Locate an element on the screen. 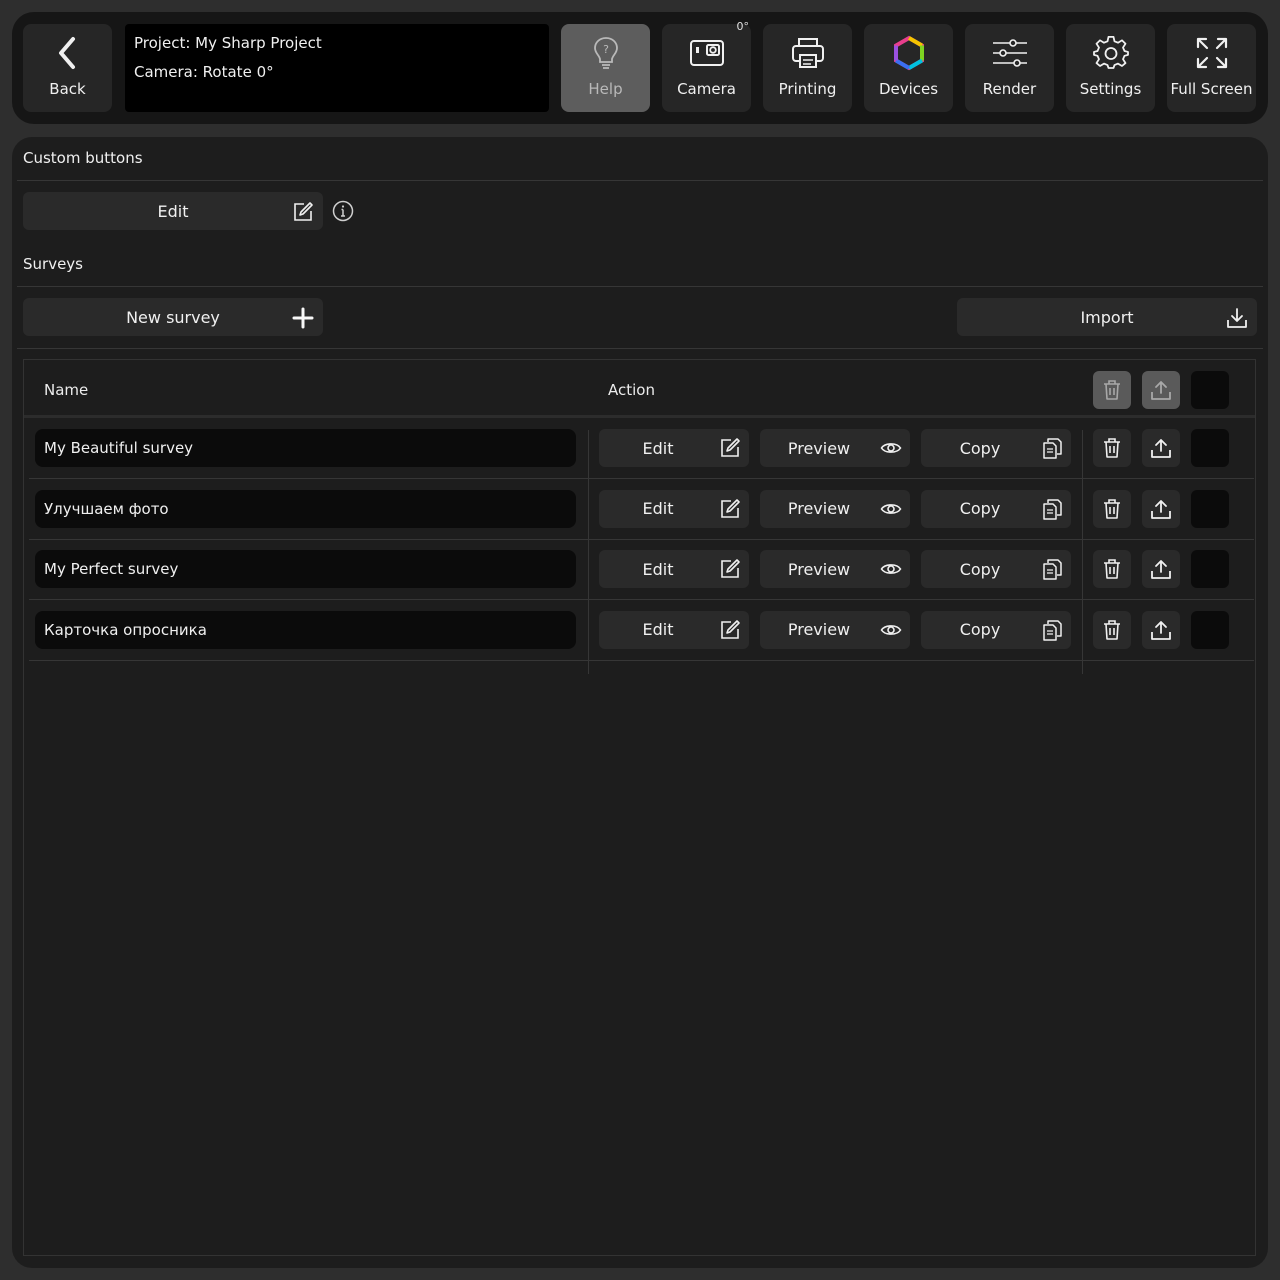  survey-name-field: Улучшаем фото is located at coordinates (305, 508).